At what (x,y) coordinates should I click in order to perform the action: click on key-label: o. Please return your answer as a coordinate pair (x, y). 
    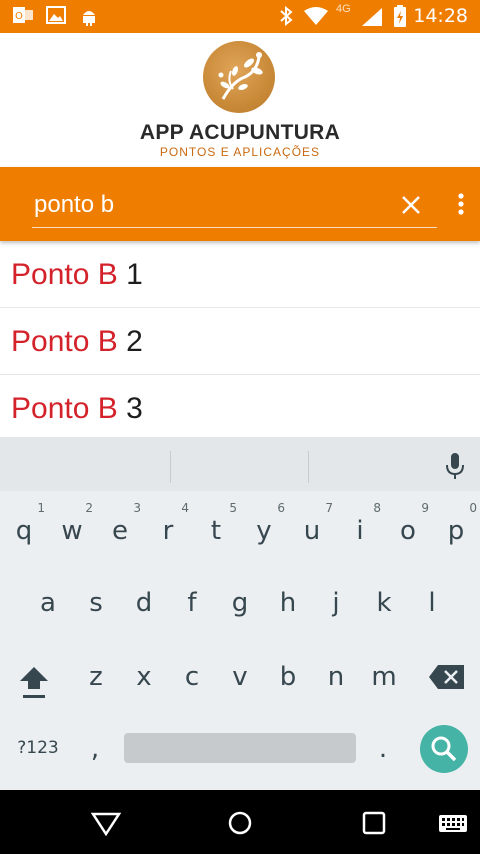
    Looking at the image, I should click on (408, 531).